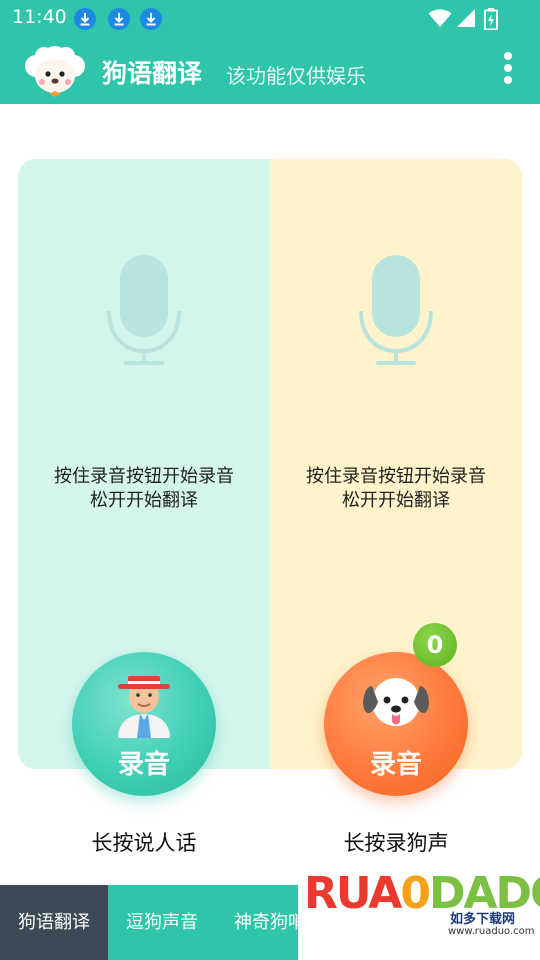 This screenshot has height=960, width=540. Describe the element at coordinates (415, 893) in the screenshot. I see `watermark-logo-part: 0` at that location.